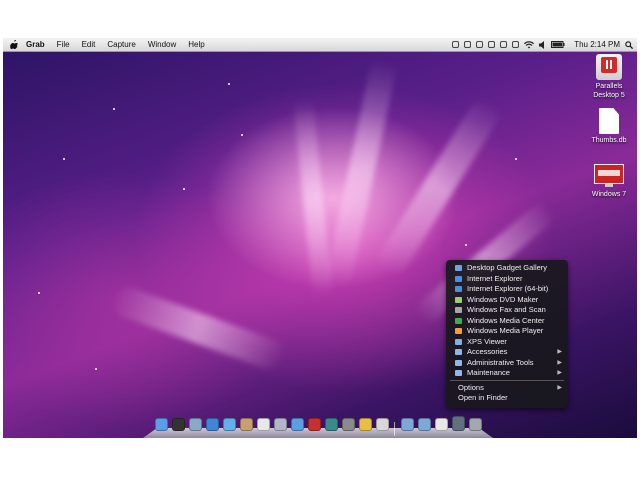 The image size is (640, 480). I want to click on address-book-icon, so click(246, 424).